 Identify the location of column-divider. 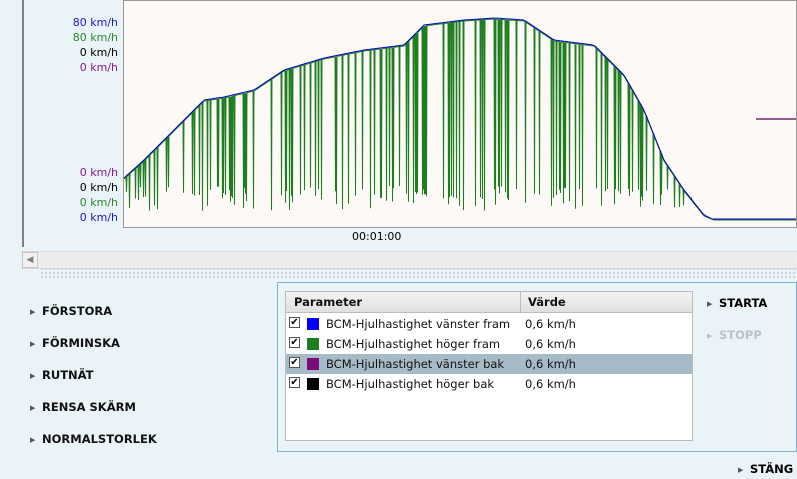
(520, 302).